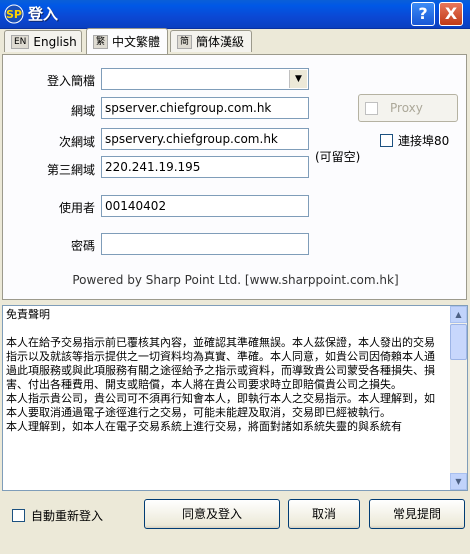  What do you see at coordinates (205, 108) in the screenshot?
I see `domain-input: spserver.chiefgroup.com.hk` at bounding box center [205, 108].